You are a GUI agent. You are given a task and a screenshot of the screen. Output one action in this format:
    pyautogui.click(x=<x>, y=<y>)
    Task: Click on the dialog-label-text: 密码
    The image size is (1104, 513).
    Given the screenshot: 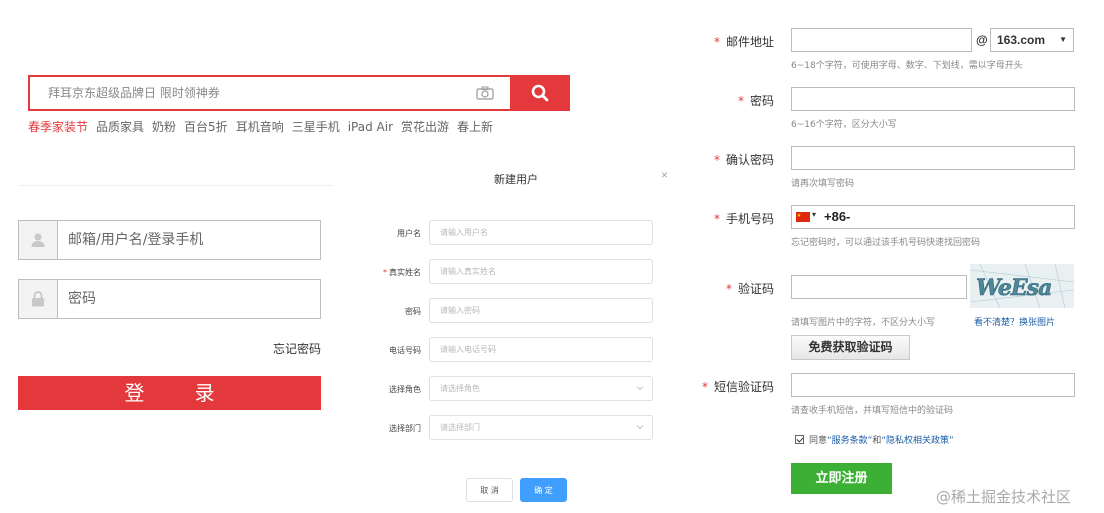 What is the action you would take?
    pyautogui.click(x=413, y=311)
    